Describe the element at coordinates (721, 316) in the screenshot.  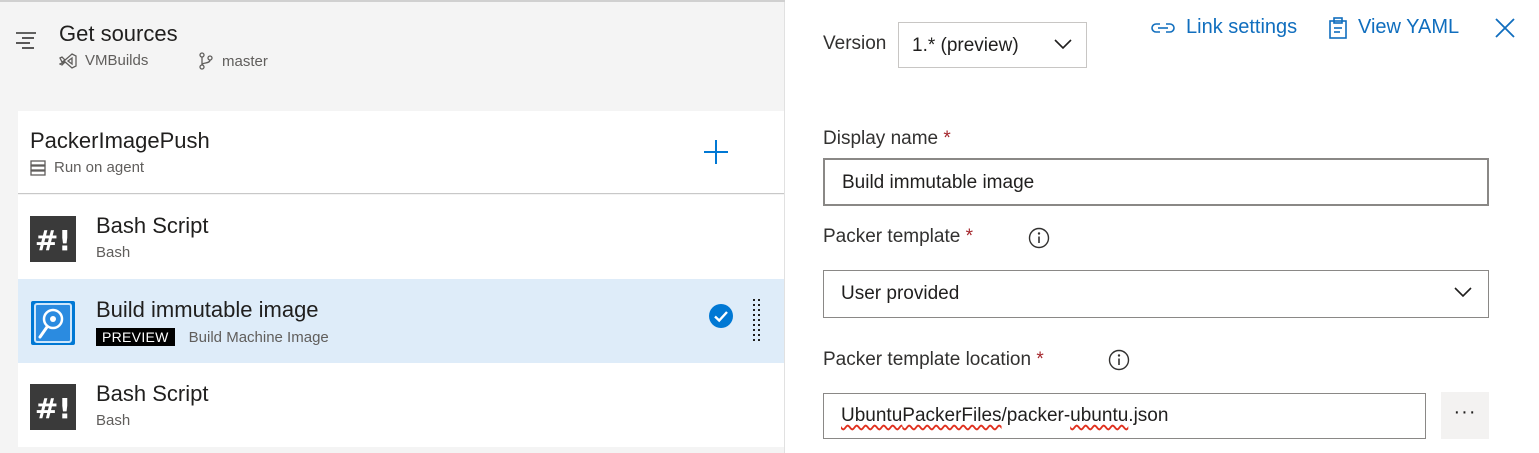
I see `enabled-check-icon` at that location.